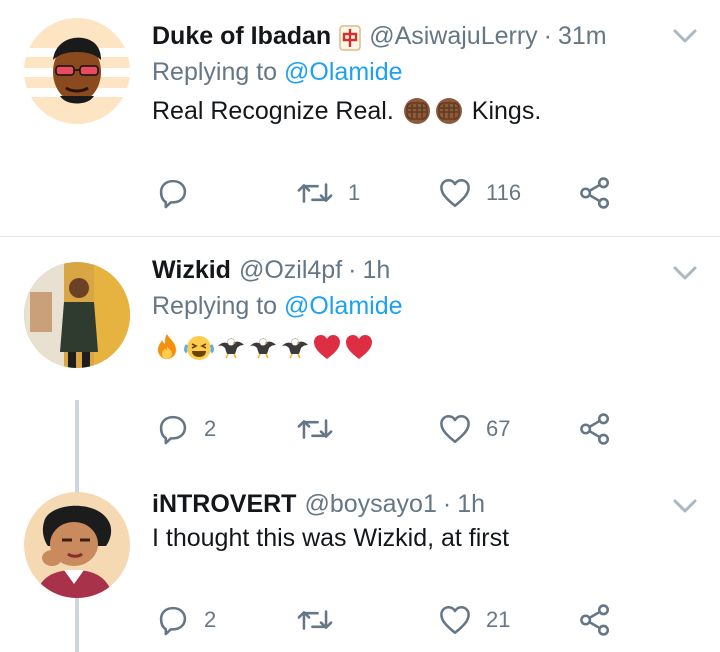 This screenshot has height=652, width=720. I want to click on timestamp: 31m, so click(582, 36).